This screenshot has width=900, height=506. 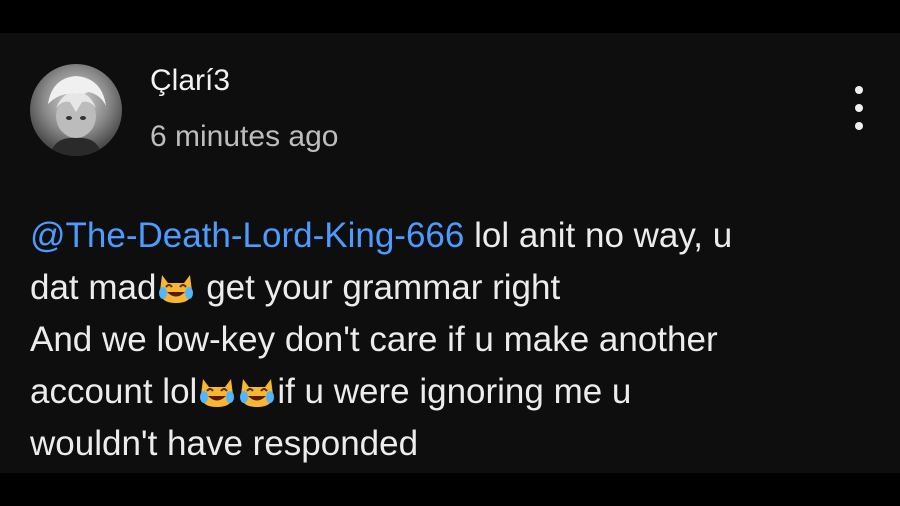 What do you see at coordinates (190, 81) in the screenshot?
I see `username: Çlarí3` at bounding box center [190, 81].